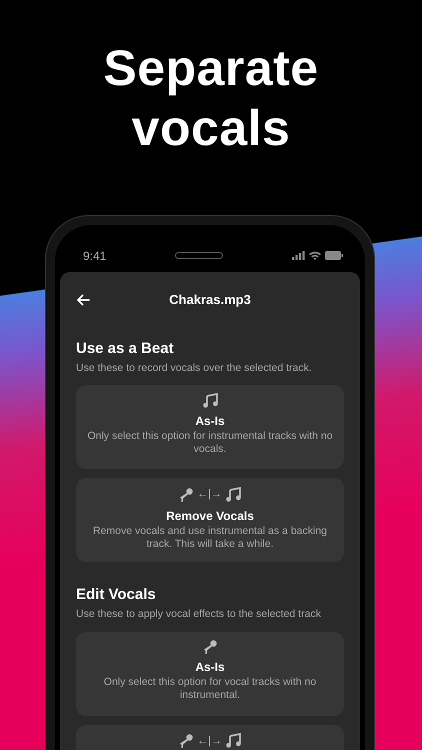  Describe the element at coordinates (210, 300) in the screenshot. I see `screen-title: Chakras.mp3` at that location.